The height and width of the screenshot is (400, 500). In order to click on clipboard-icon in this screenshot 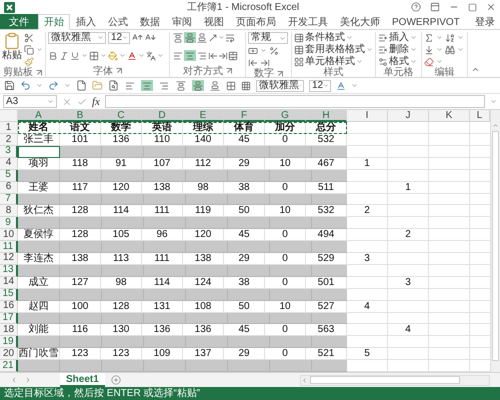, I will do `click(12, 41)`.